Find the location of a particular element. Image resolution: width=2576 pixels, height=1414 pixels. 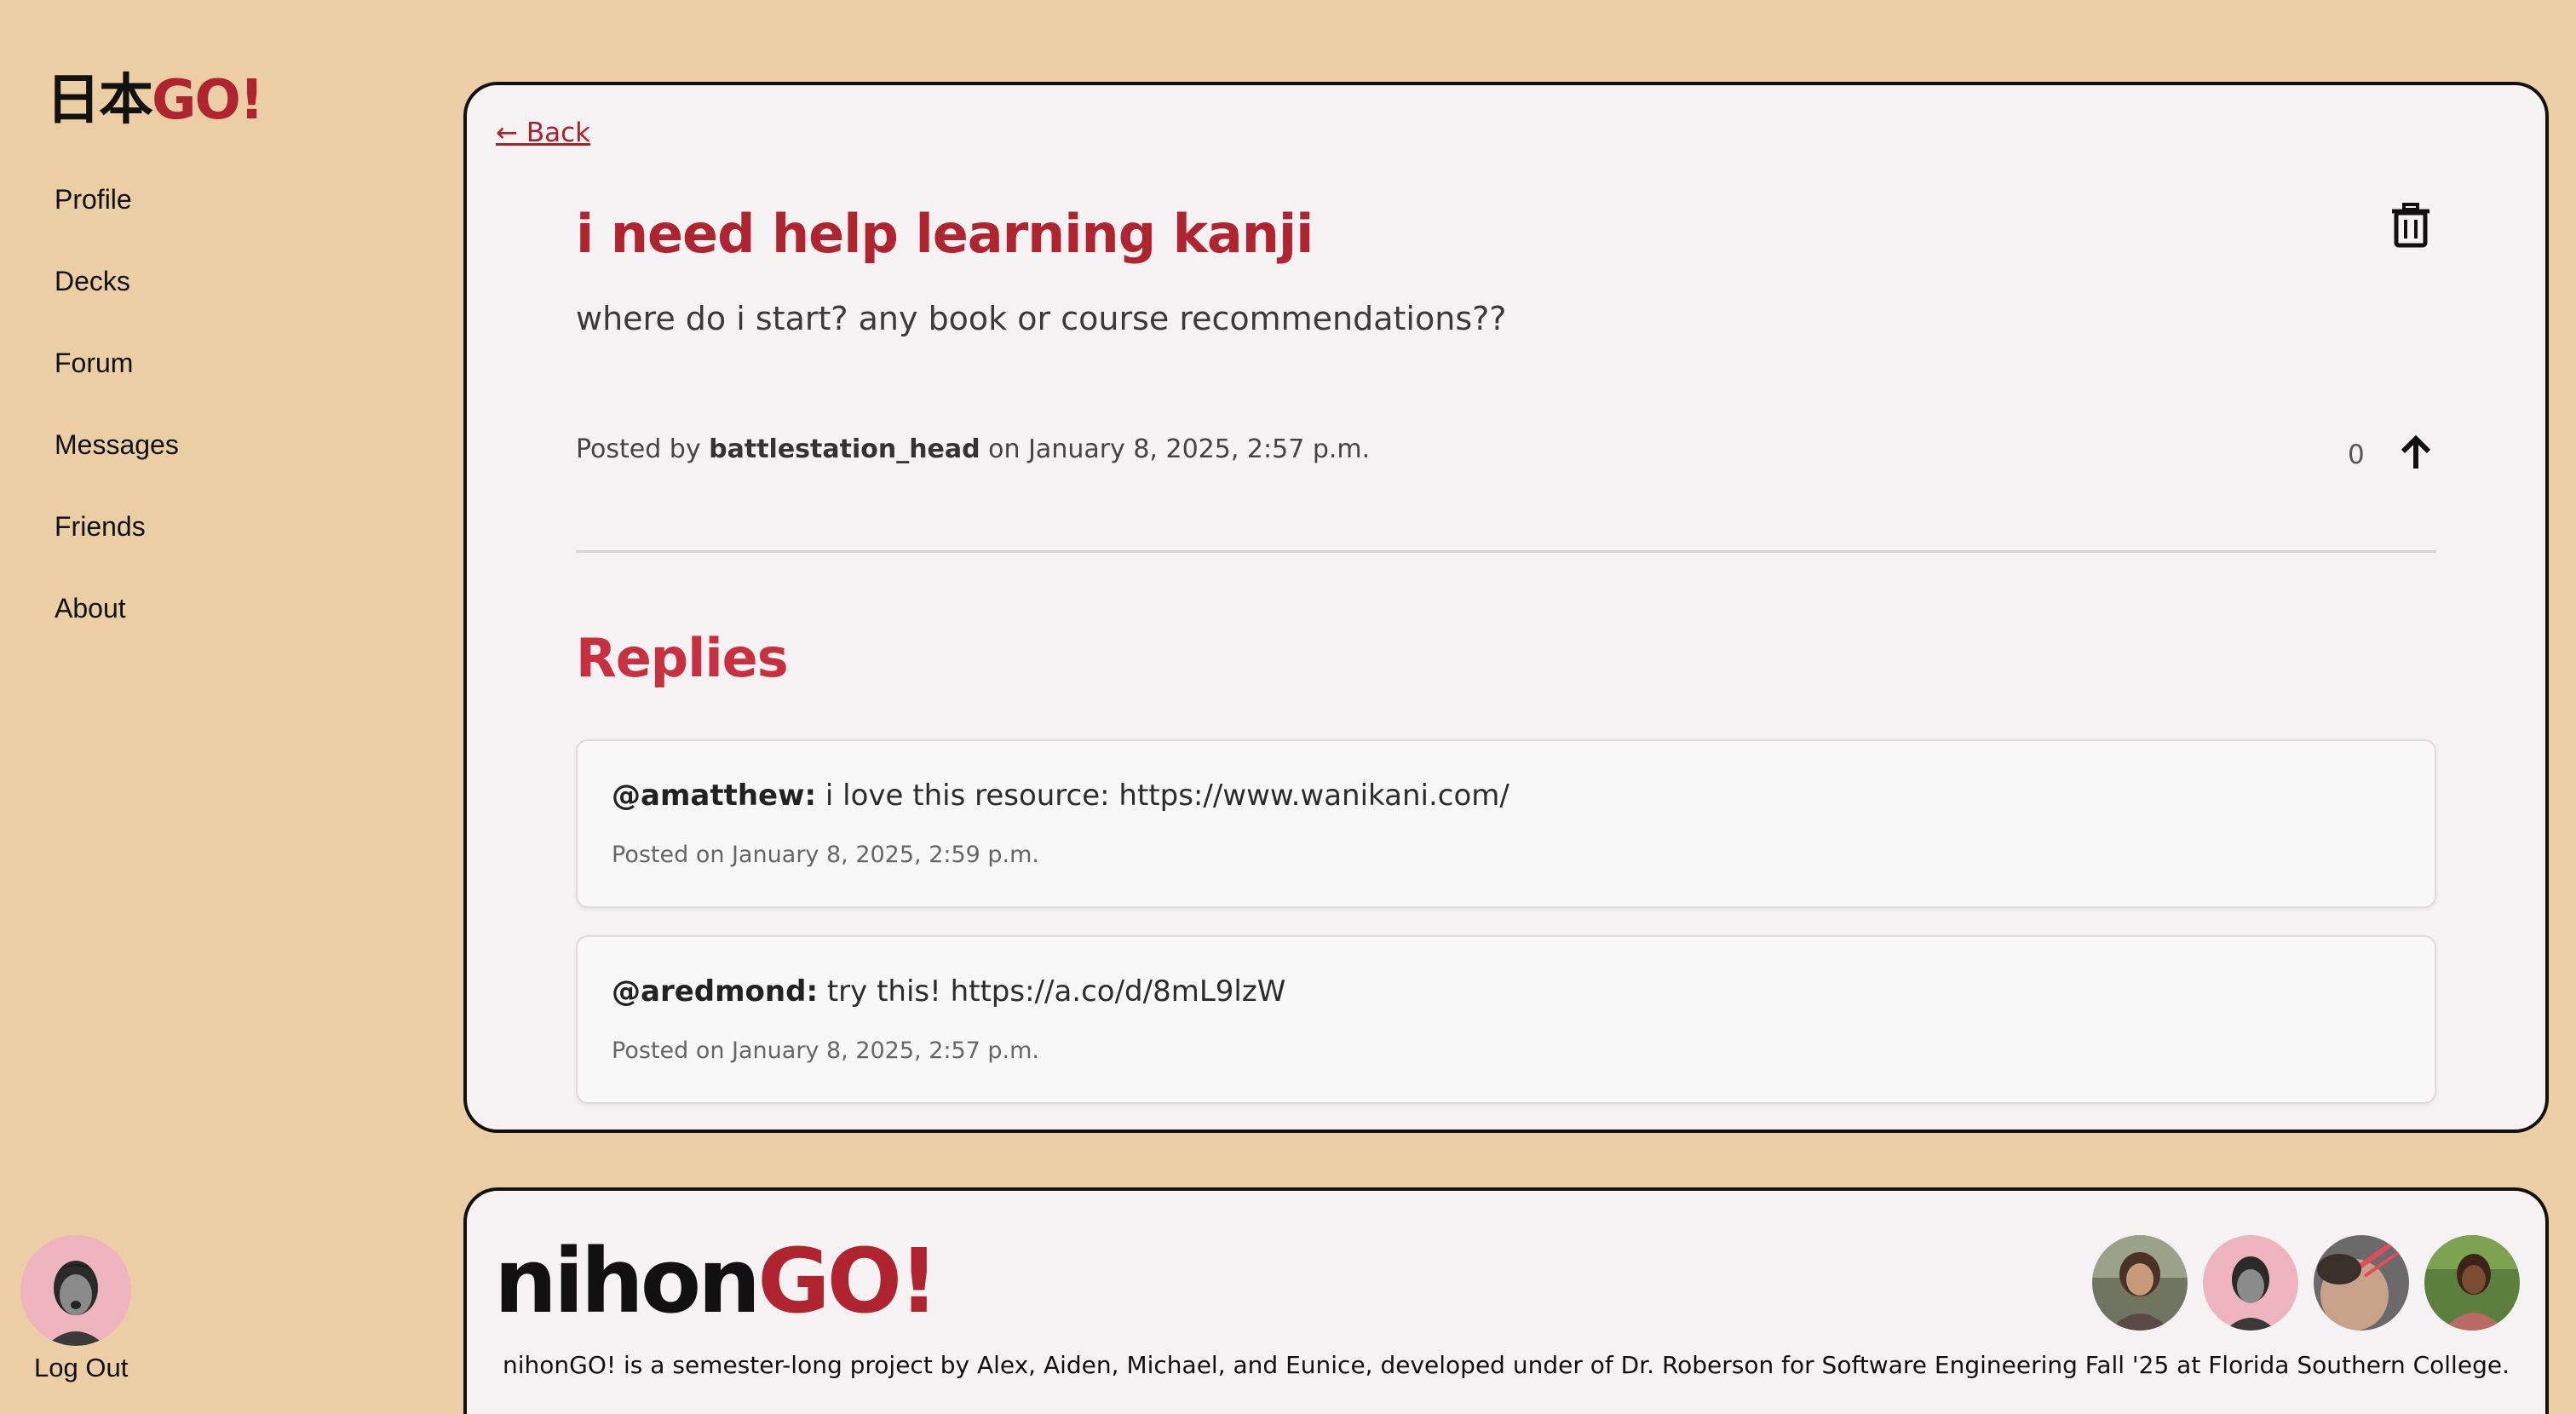

logo-go-text: GO! is located at coordinates (208, 100).